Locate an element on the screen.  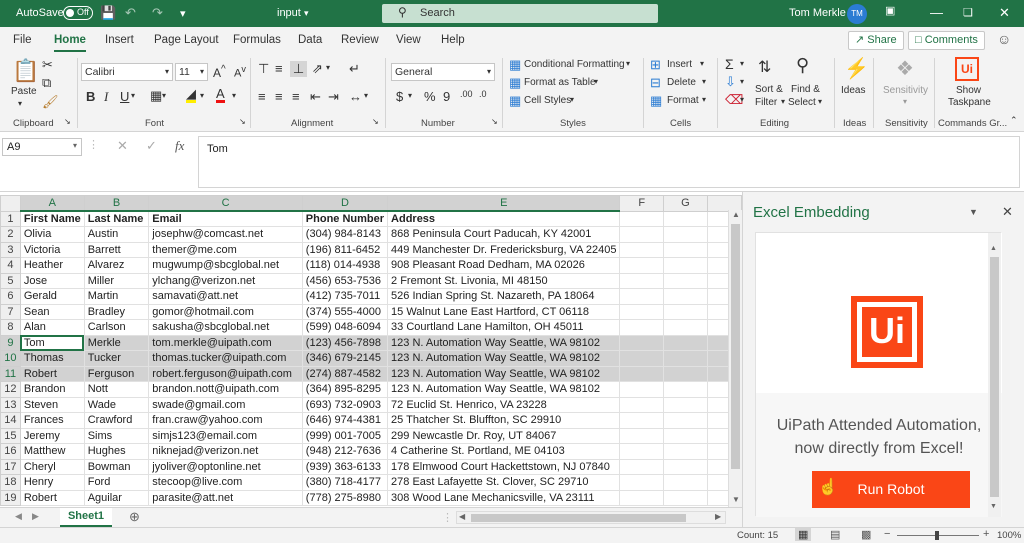
delete-cells-chevron-icon: ▾ is located at coordinates (704, 81).